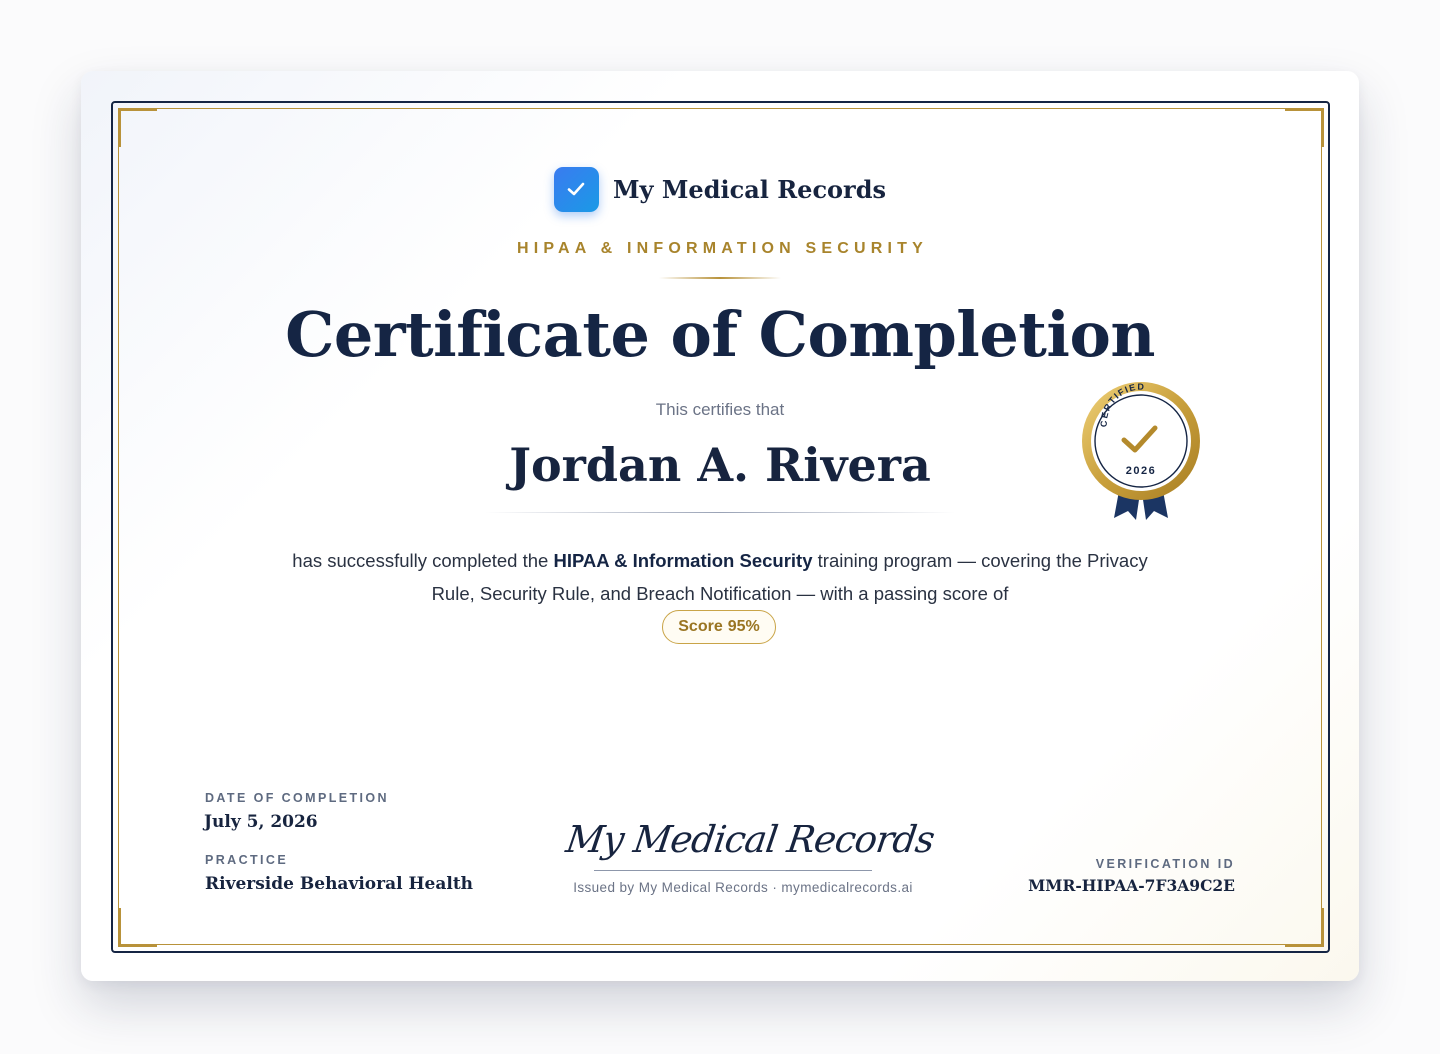 The height and width of the screenshot is (1054, 1440). Describe the element at coordinates (1304, 927) in the screenshot. I see `corner-ornament-bottom-right` at that location.